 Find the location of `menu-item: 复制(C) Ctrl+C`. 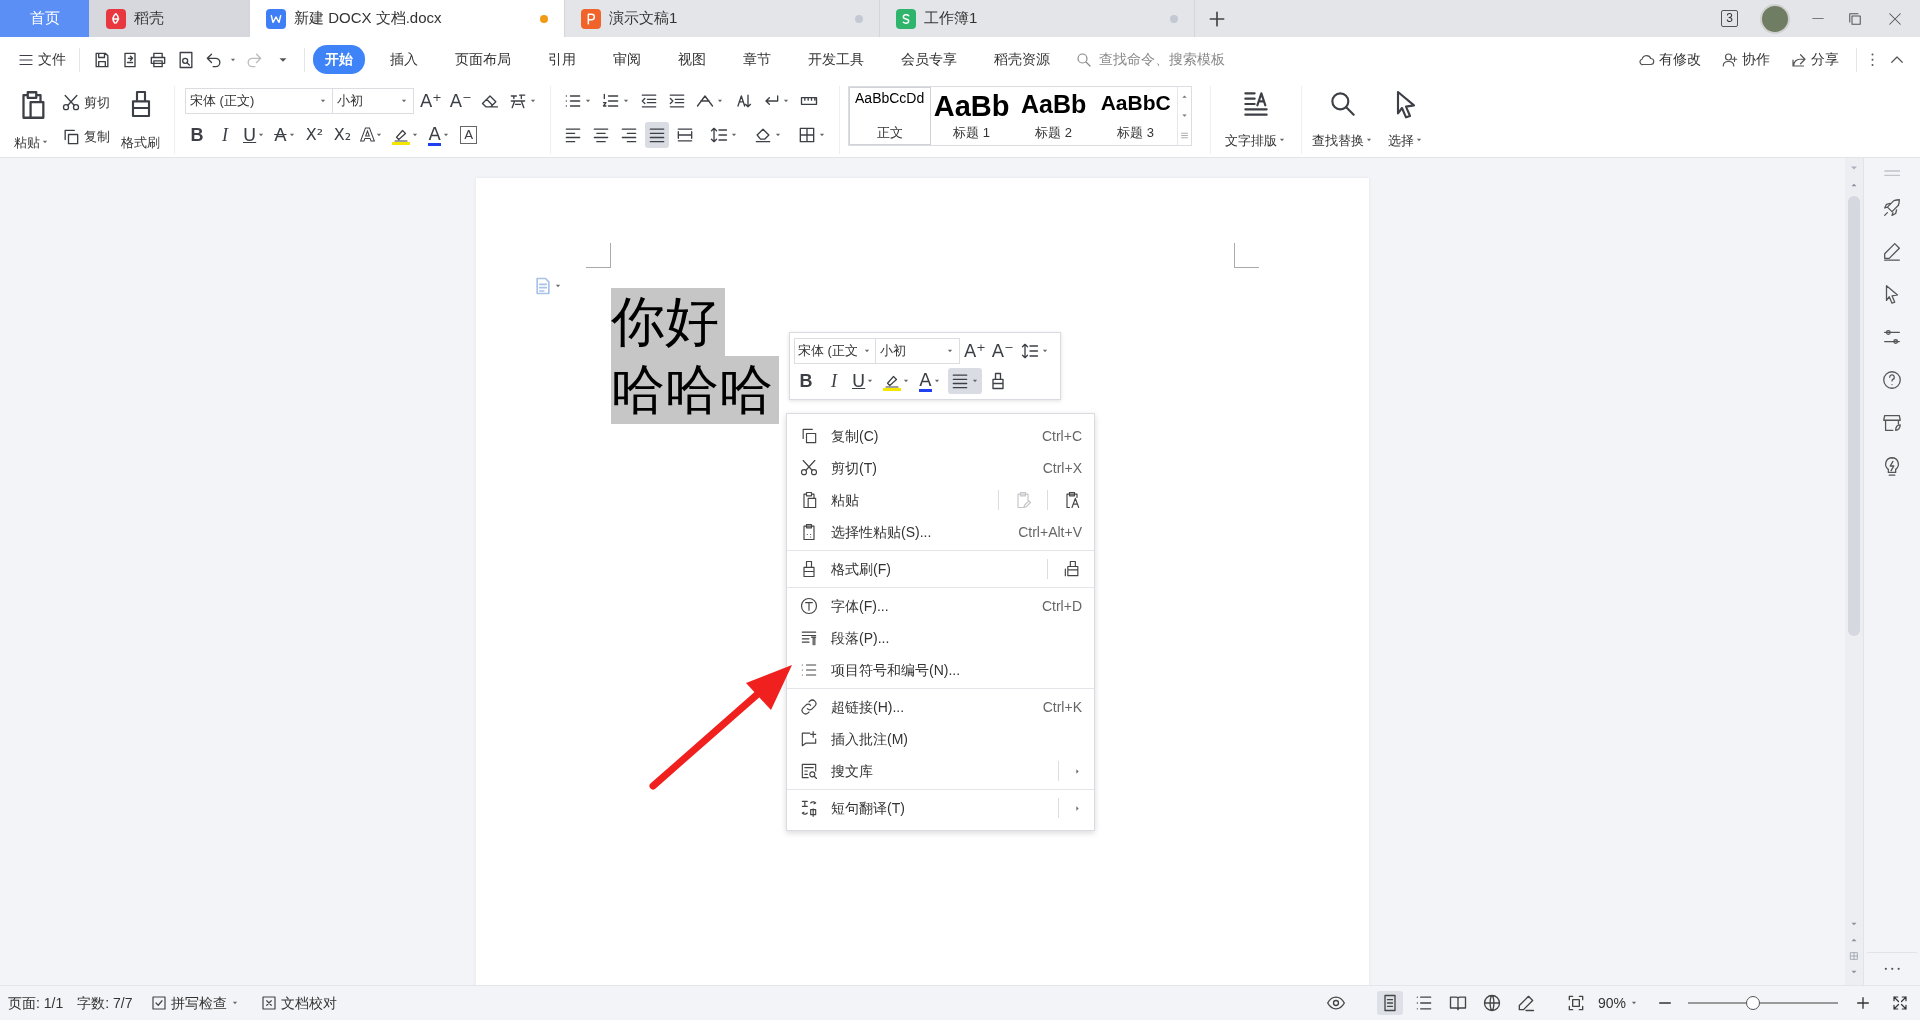

menu-item: 复制(C) Ctrl+C is located at coordinates (940, 436).